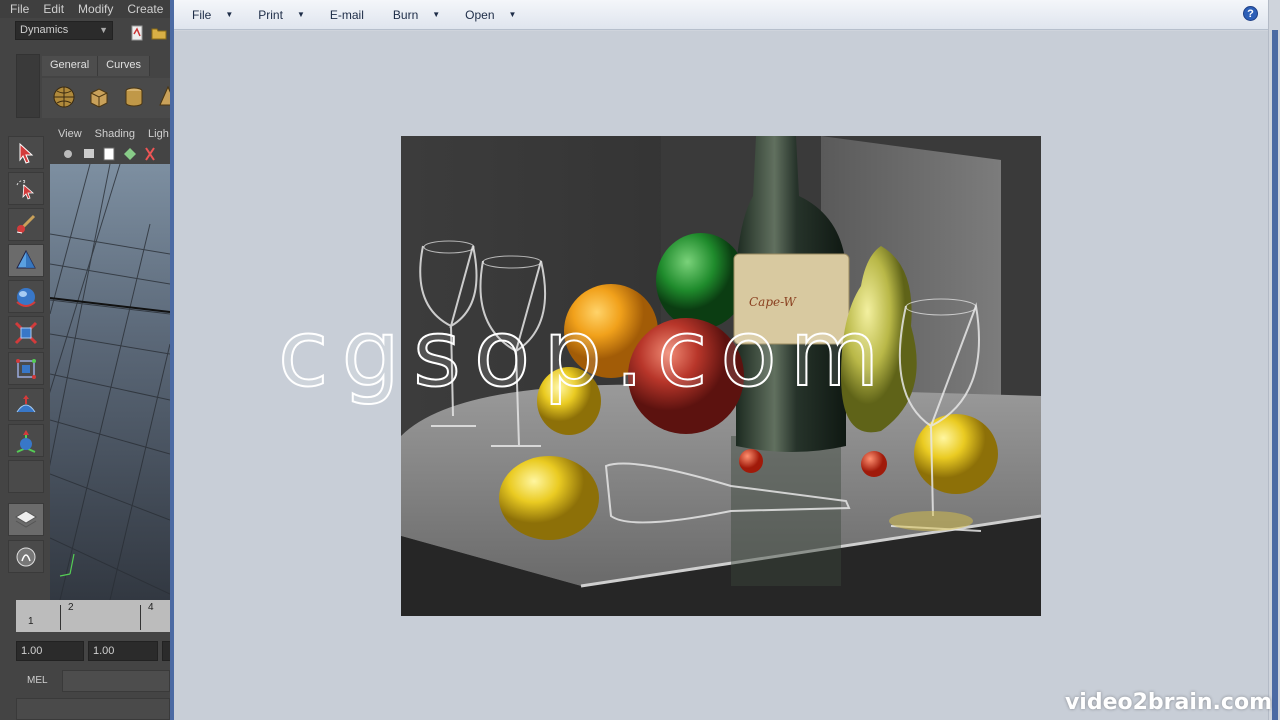 Image resolution: width=1280 pixels, height=720 pixels. I want to click on menu-set-value: Dynamics, so click(44, 30).